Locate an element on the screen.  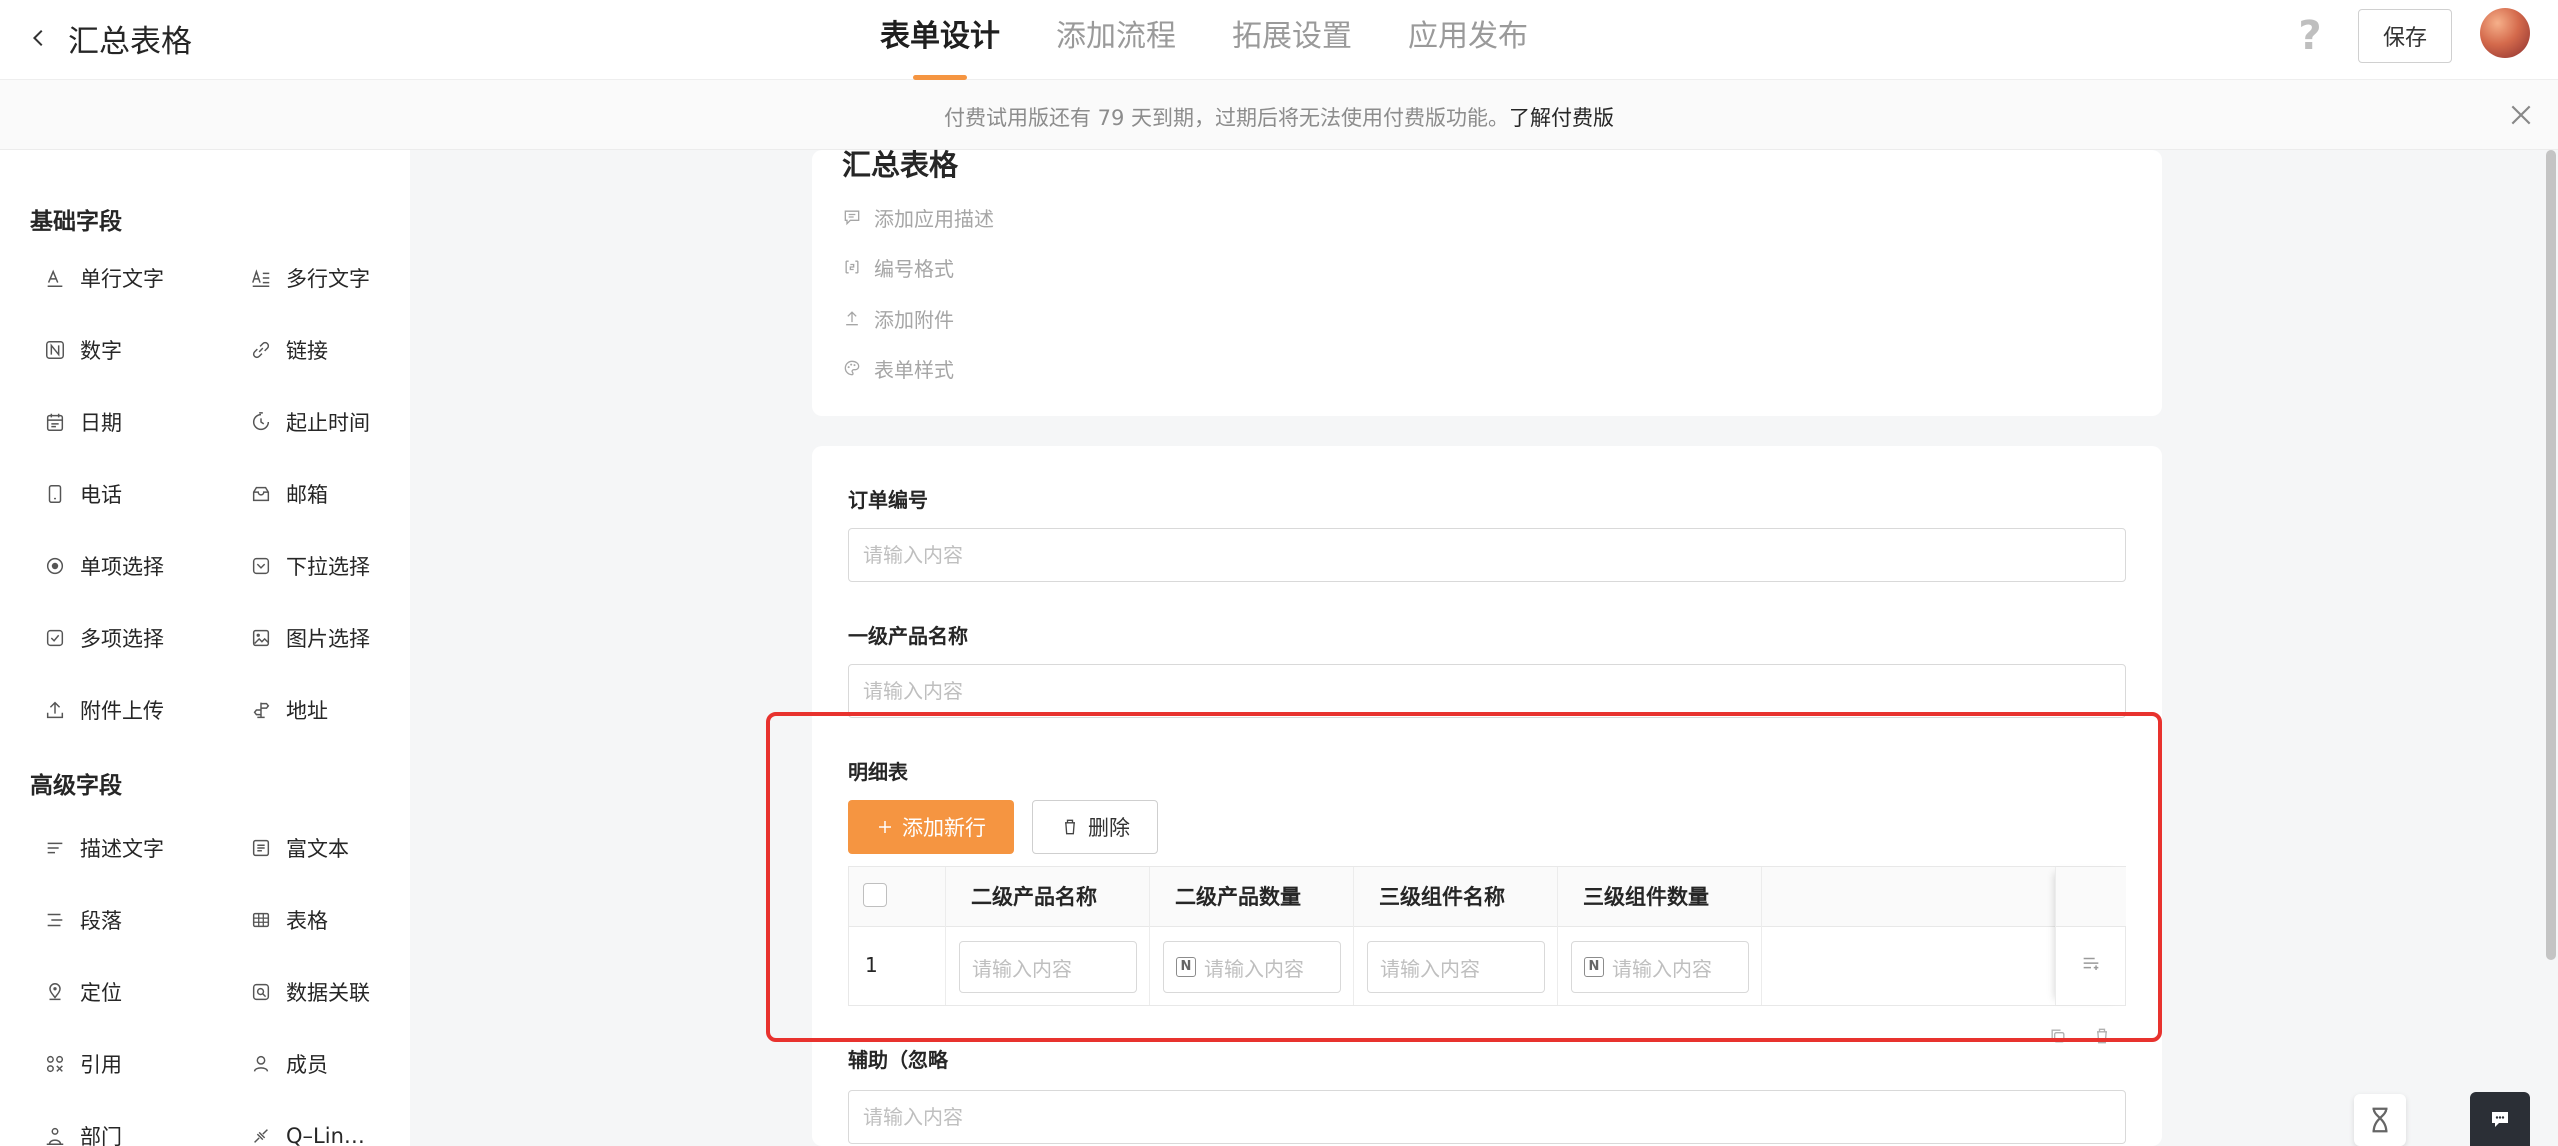
column-header: 三级组件名称 is located at coordinates (1442, 897).